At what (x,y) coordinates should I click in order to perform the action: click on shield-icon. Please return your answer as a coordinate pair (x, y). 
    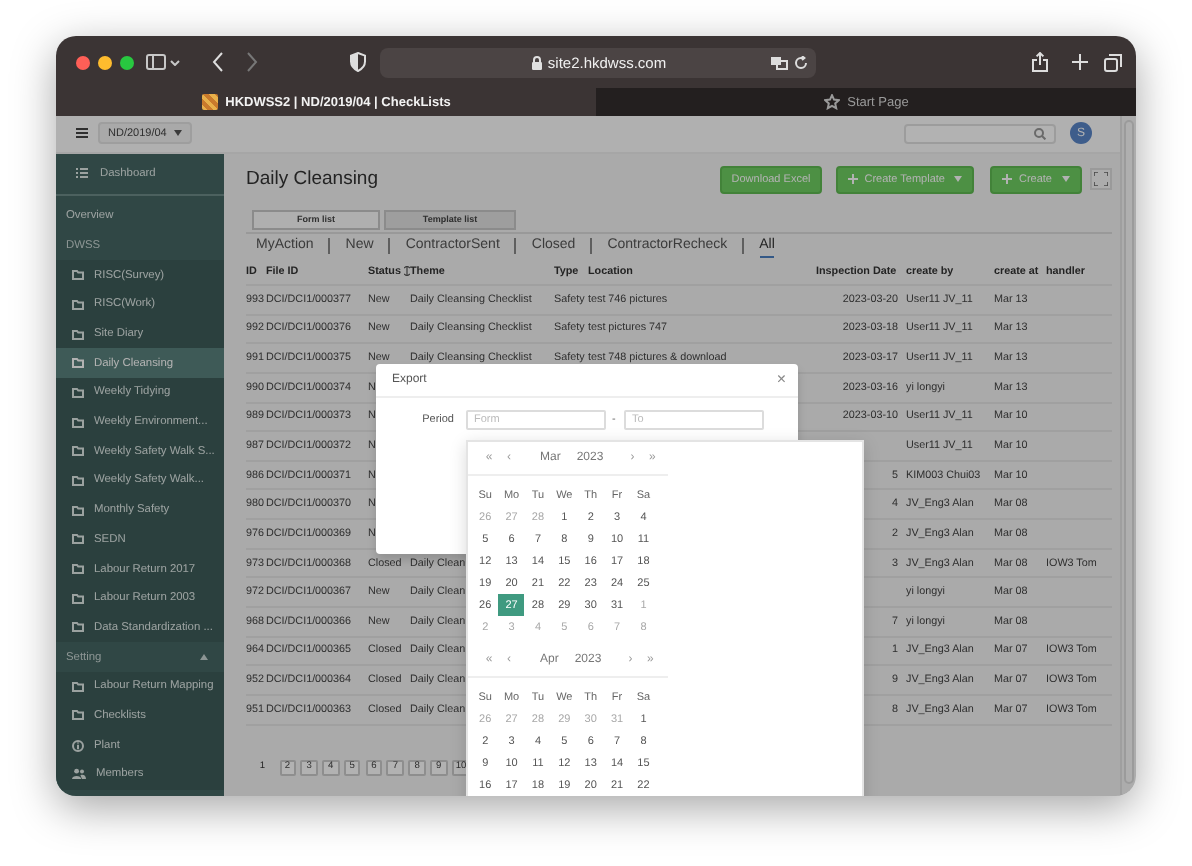
    Looking at the image, I should click on (358, 62).